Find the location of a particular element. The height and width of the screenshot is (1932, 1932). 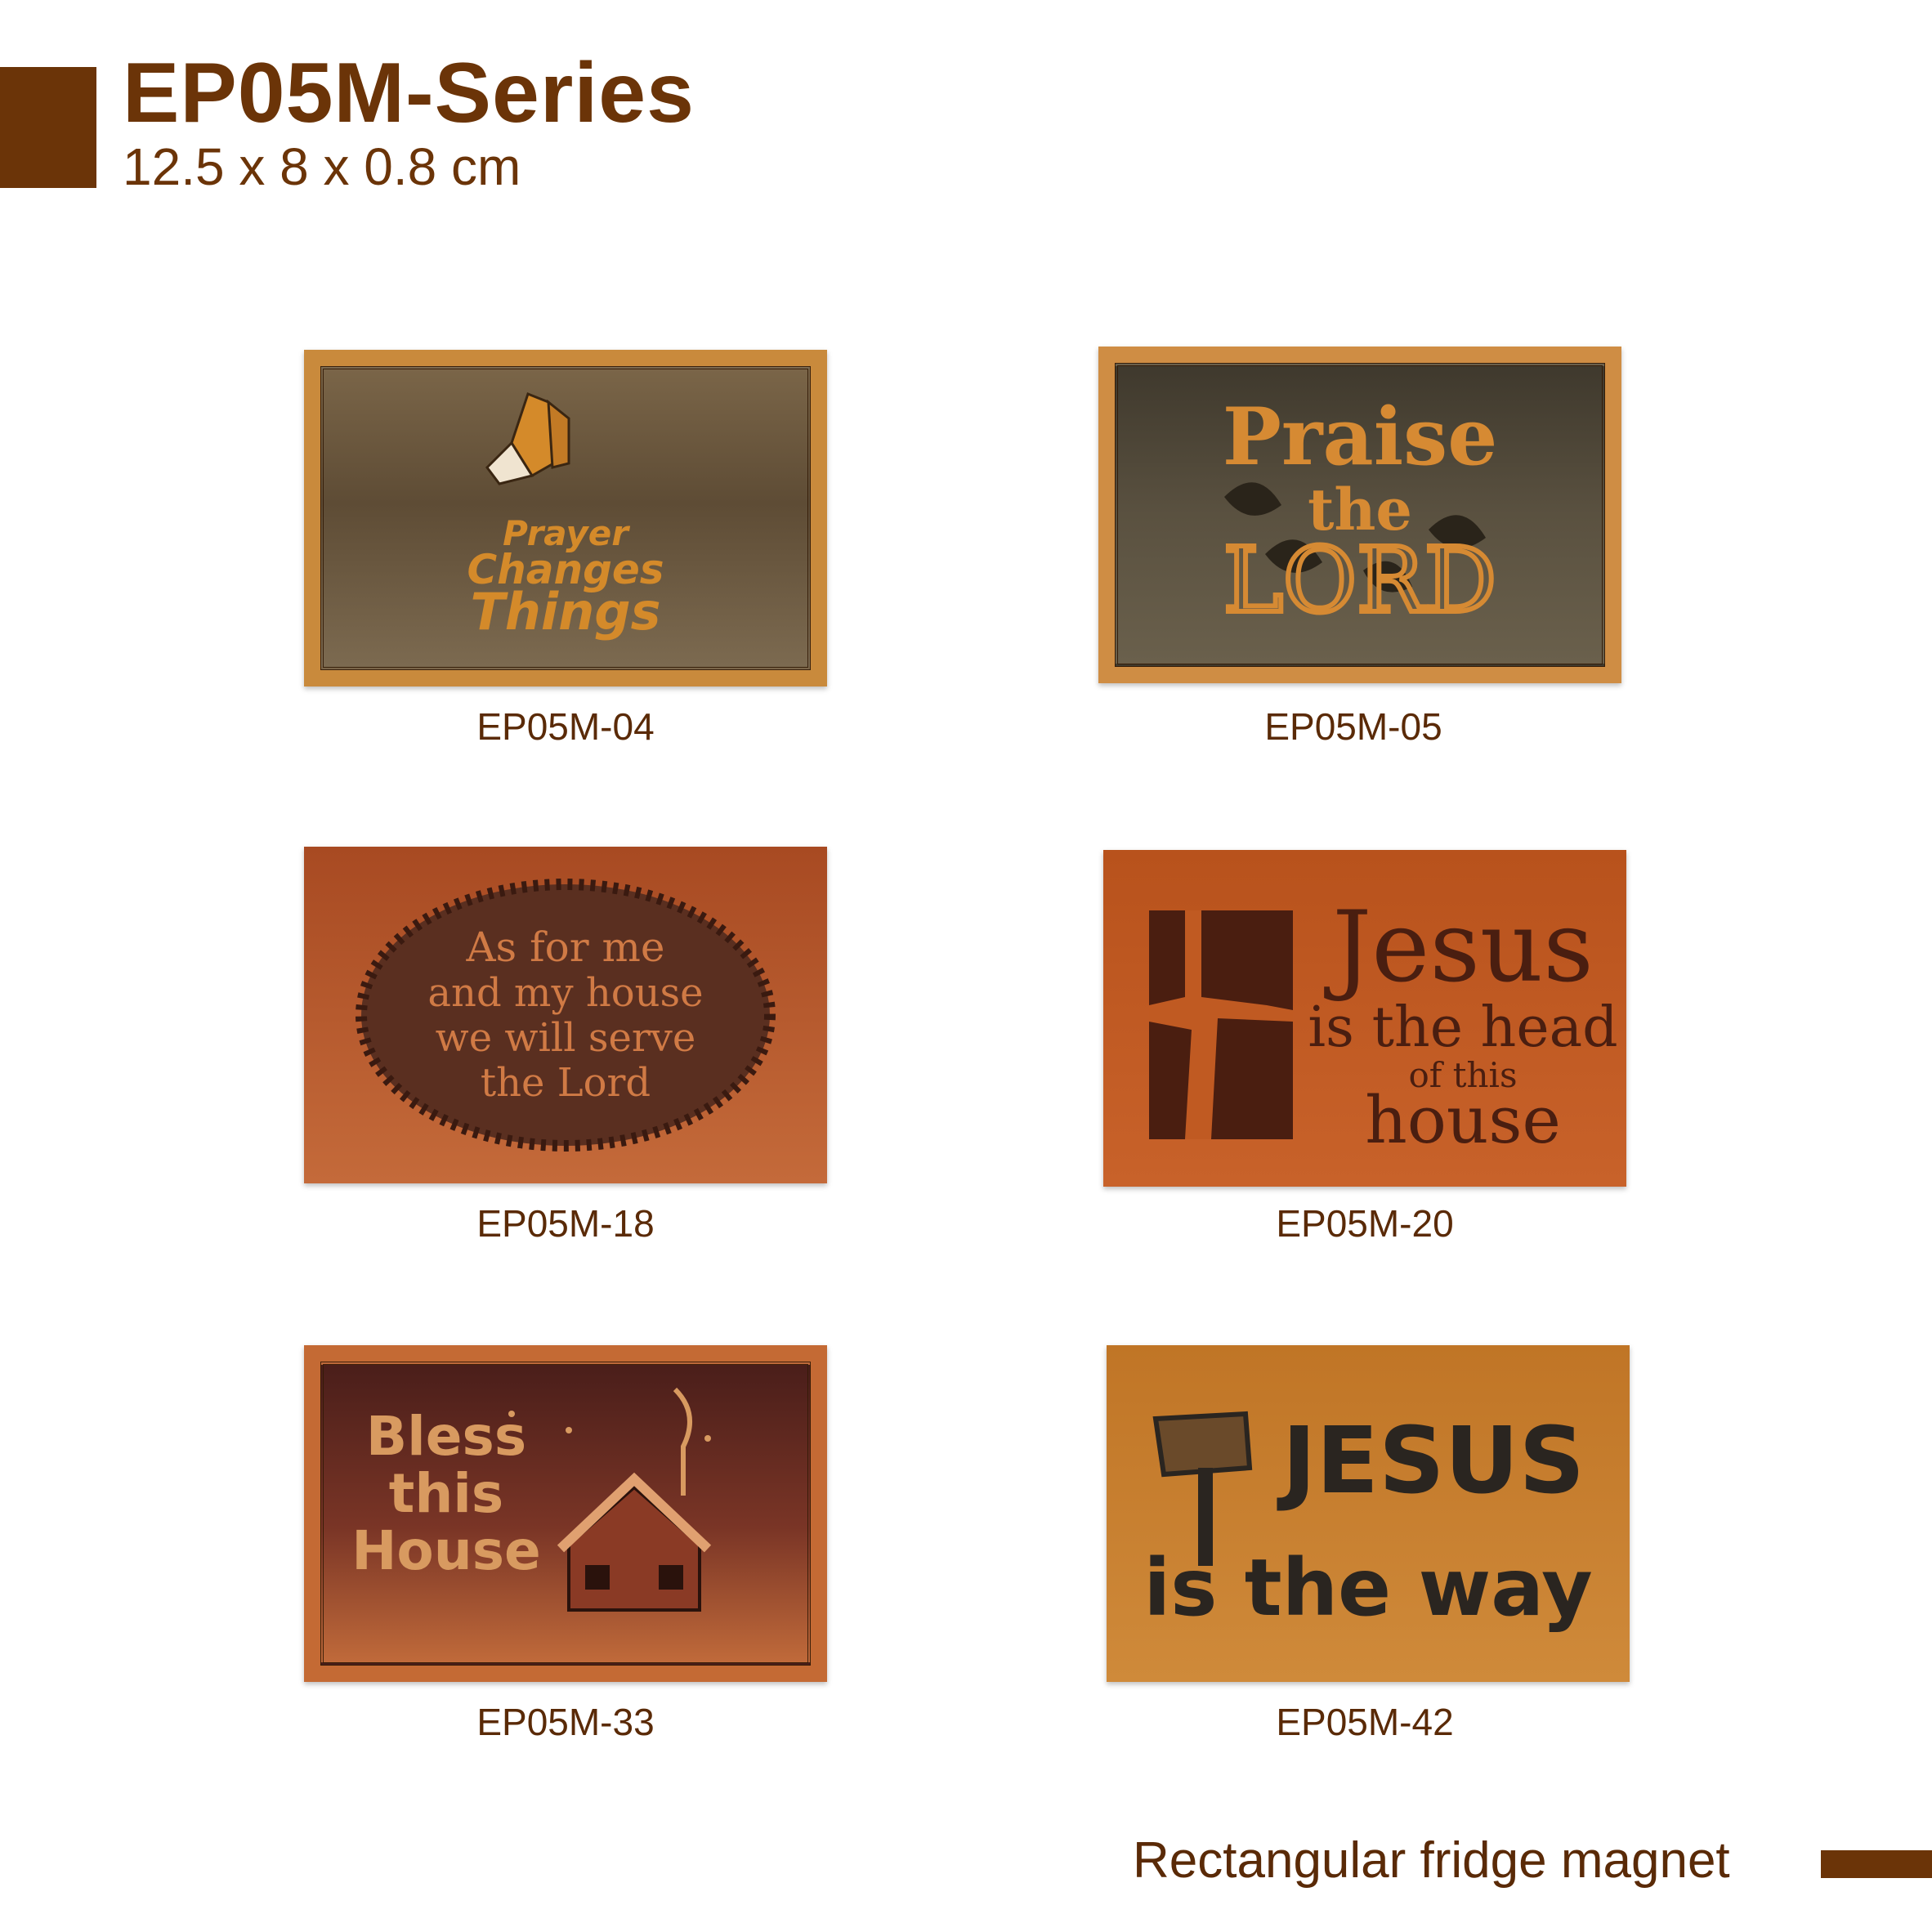

product-code: EP05M-04 is located at coordinates (565, 726).